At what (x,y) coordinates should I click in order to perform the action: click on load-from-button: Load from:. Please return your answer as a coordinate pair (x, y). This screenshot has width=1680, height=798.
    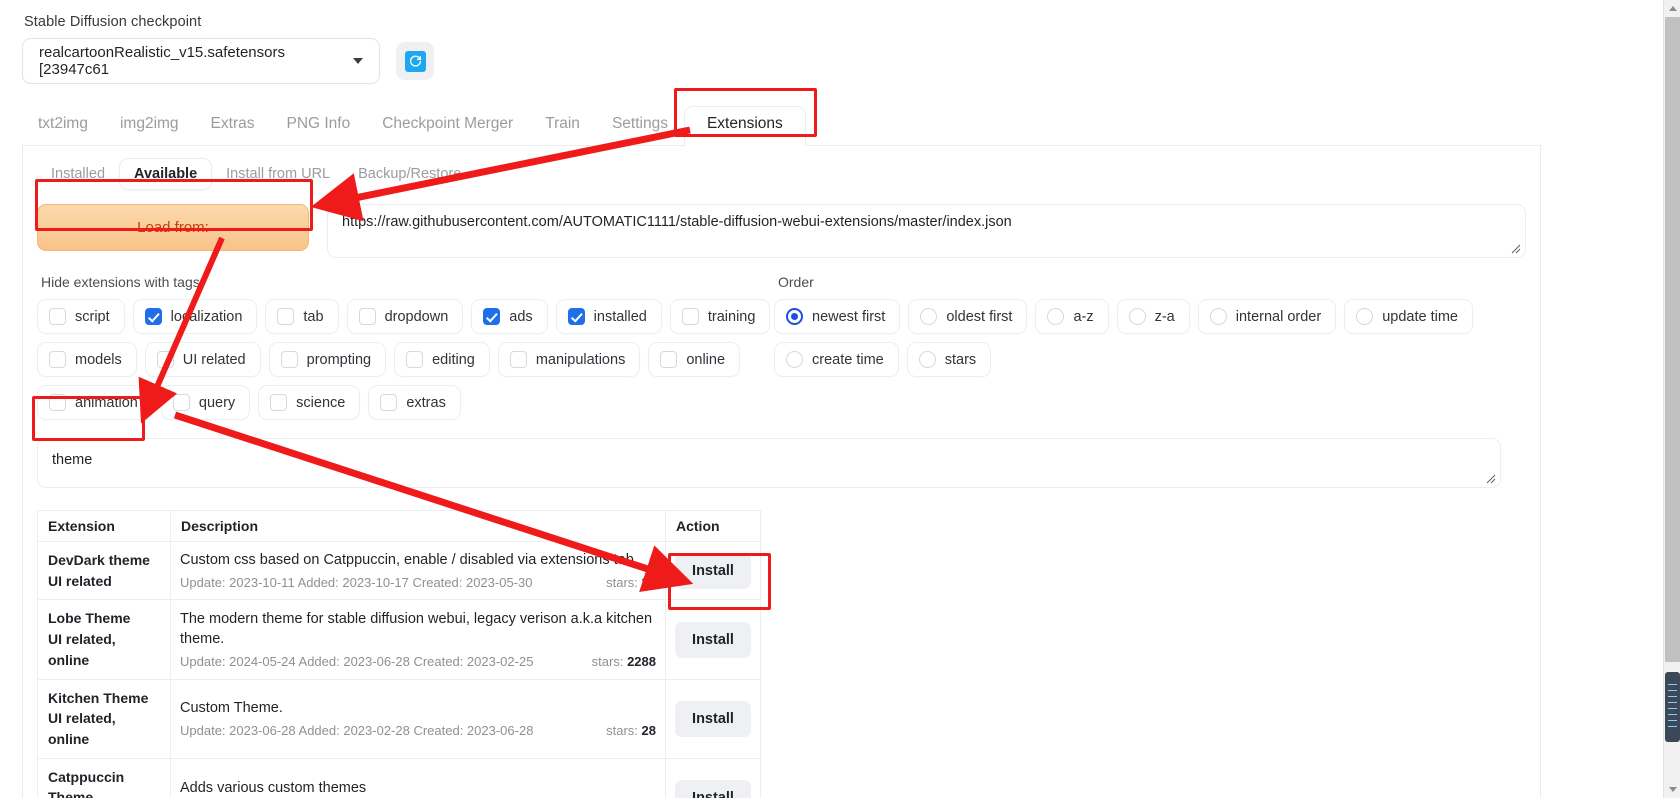
    Looking at the image, I should click on (173, 227).